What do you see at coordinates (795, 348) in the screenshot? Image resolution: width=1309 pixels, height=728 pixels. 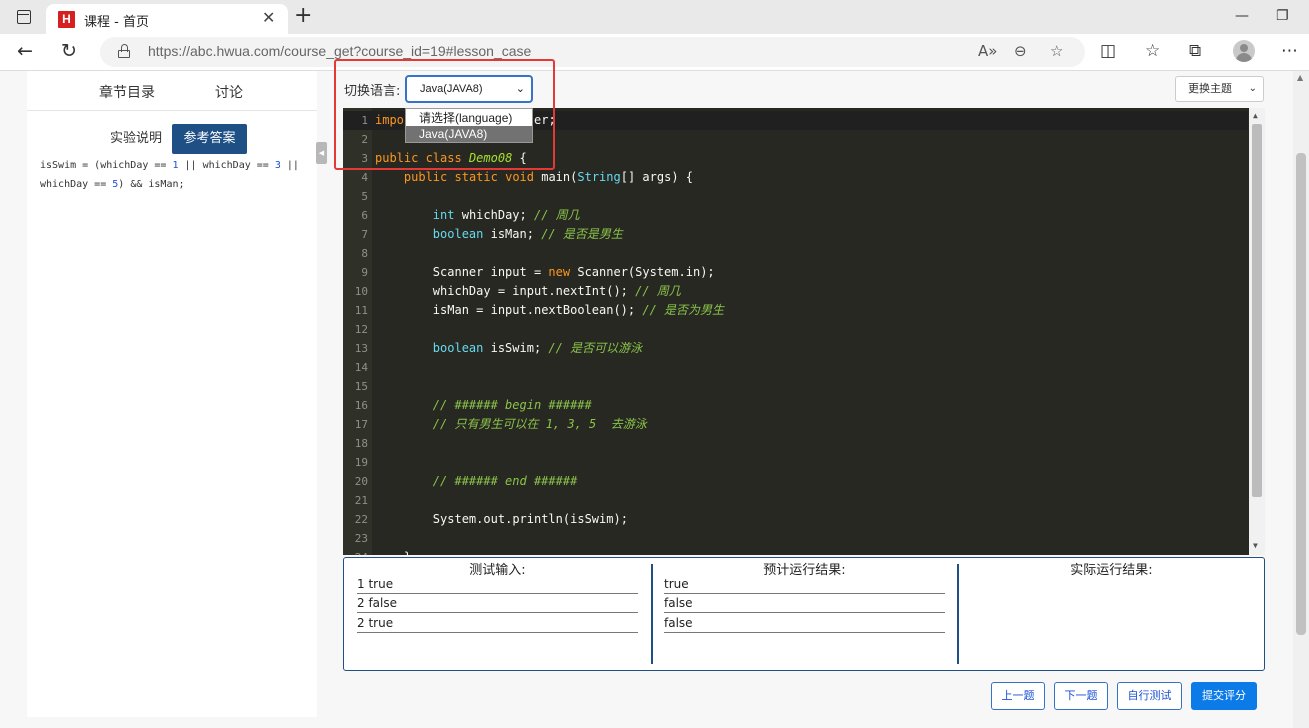 I see `code-line: 13 boolean isSwim; // 是否可以游泳` at bounding box center [795, 348].